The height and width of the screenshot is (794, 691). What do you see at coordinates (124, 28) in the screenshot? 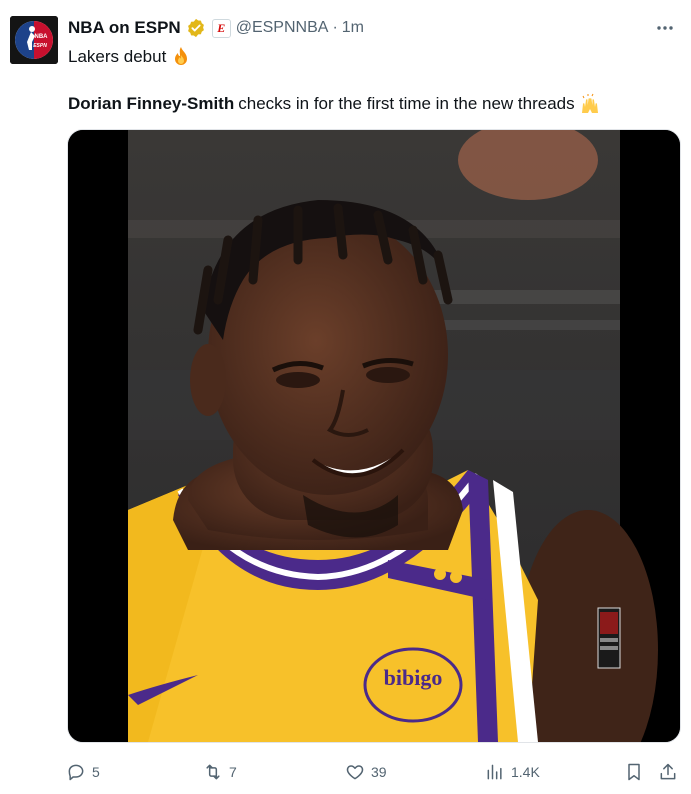
I see `display-name: NBA on ESPN` at bounding box center [124, 28].